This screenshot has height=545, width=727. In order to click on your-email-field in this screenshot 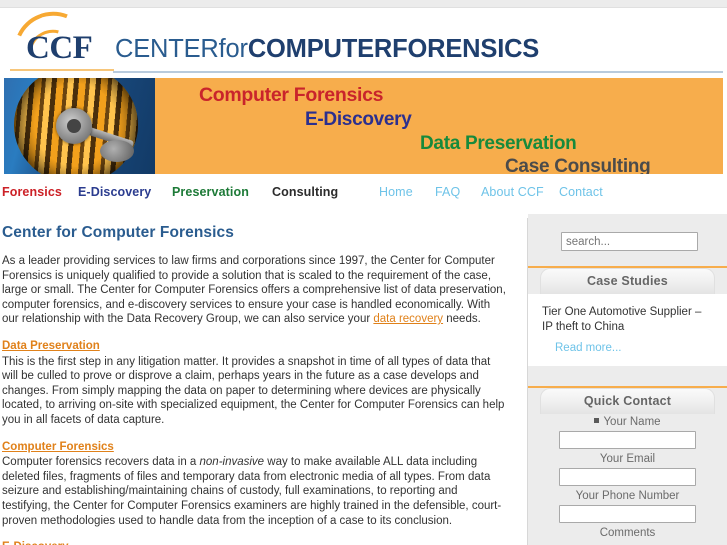, I will do `click(627, 477)`.